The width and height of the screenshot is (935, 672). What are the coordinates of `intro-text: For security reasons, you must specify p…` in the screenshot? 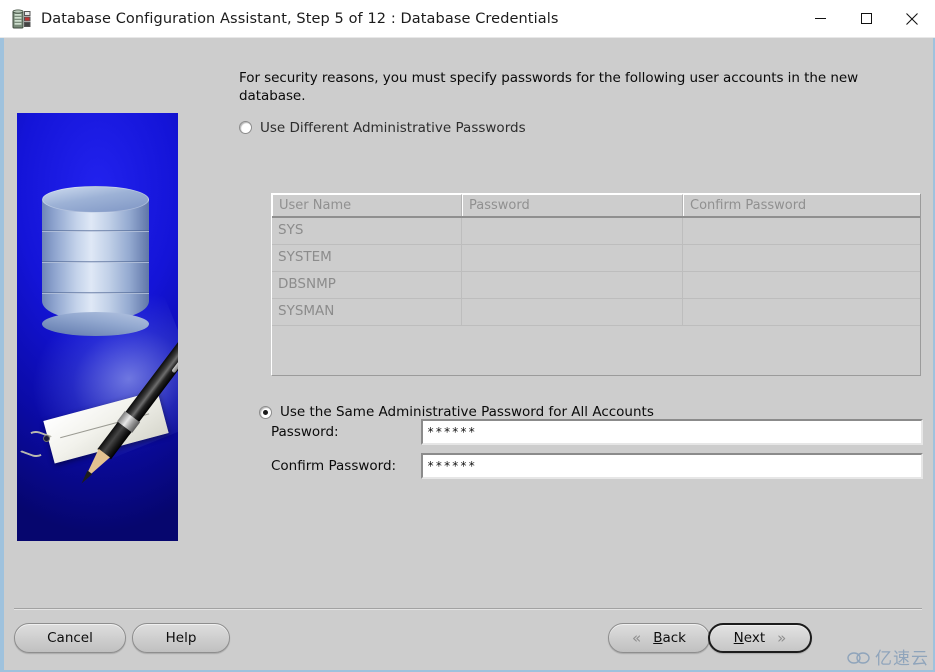 It's located at (549, 87).